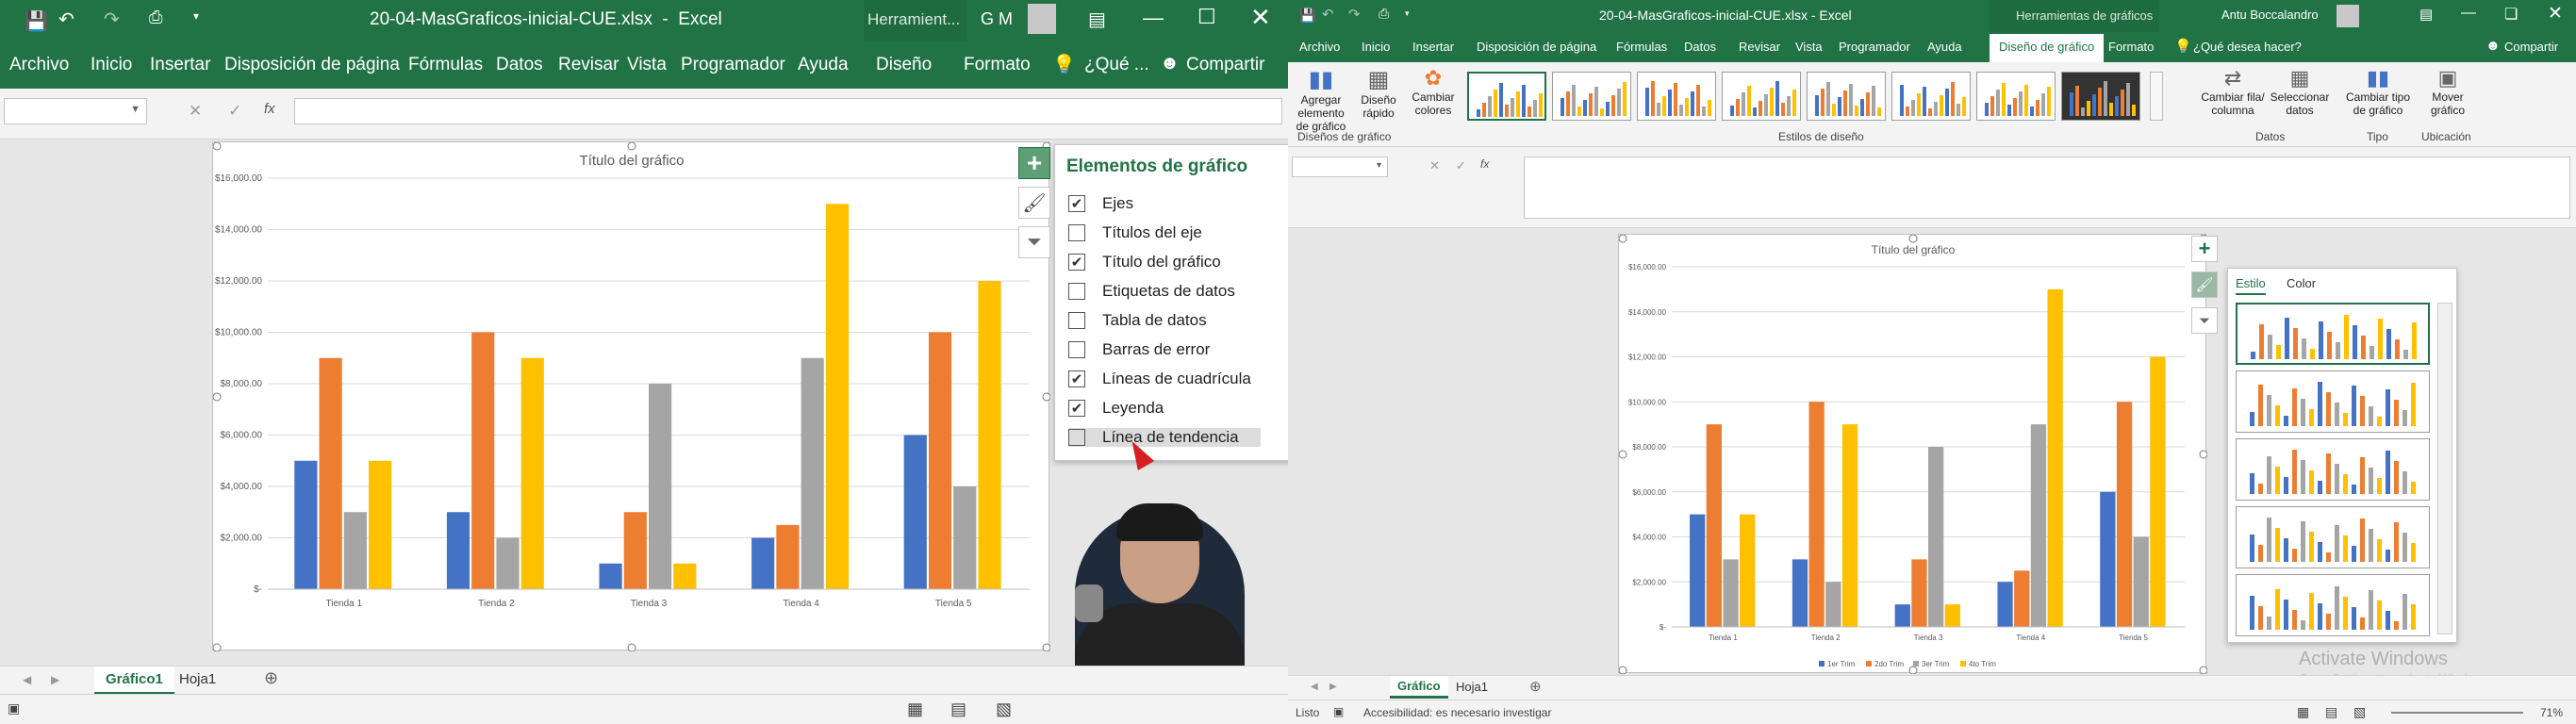  What do you see at coordinates (1153, 18) in the screenshot?
I see `minimize-icon: —` at bounding box center [1153, 18].